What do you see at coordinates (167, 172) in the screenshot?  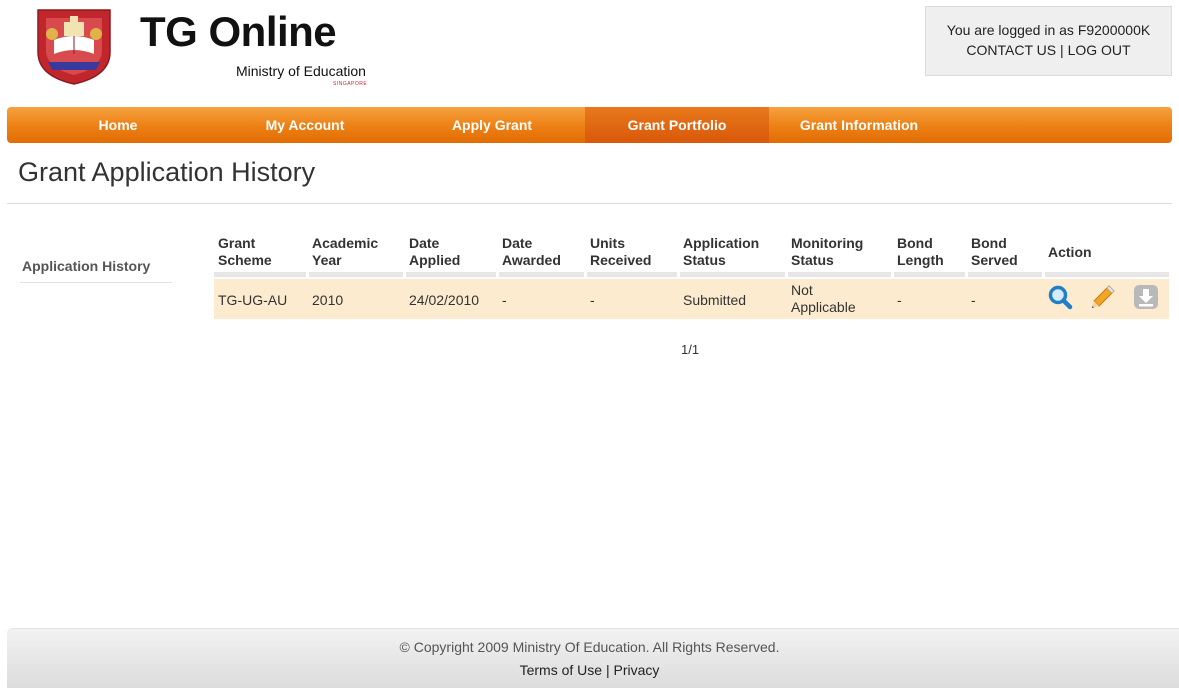 I see `page-title: Grant Application History` at bounding box center [167, 172].